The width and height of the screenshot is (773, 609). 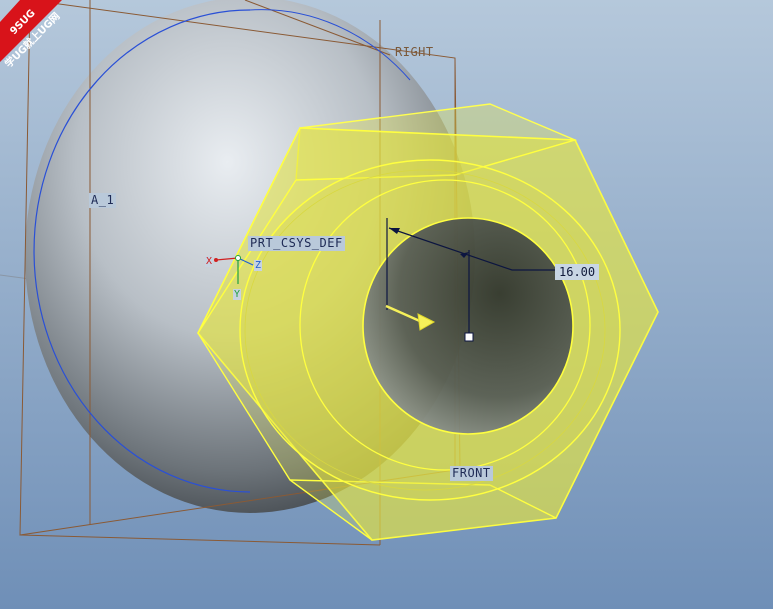 What do you see at coordinates (471, 473) in the screenshot?
I see `datum-label-front: FRONT` at bounding box center [471, 473].